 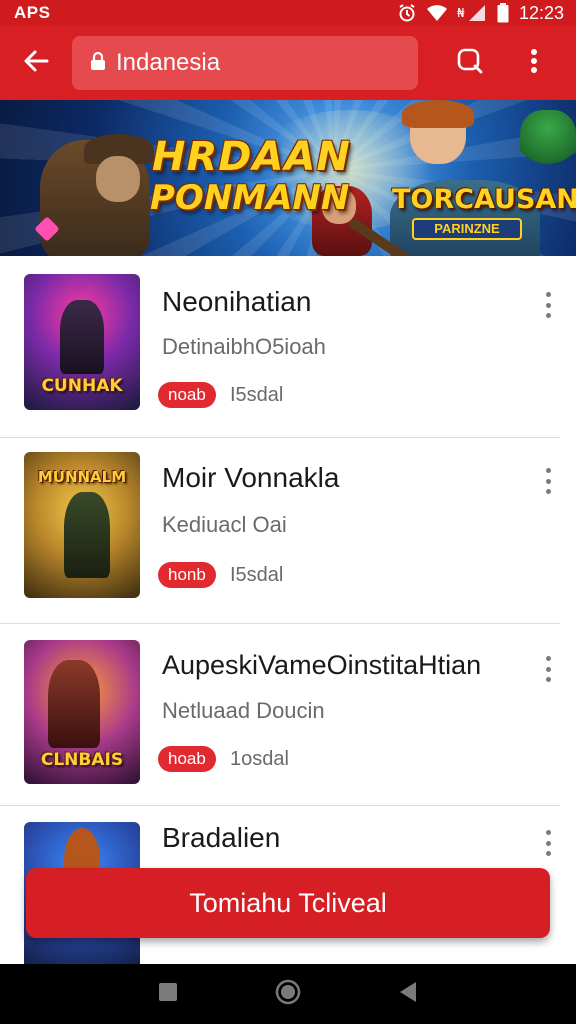 I want to click on game-title: Neonihatian, so click(x=237, y=301).